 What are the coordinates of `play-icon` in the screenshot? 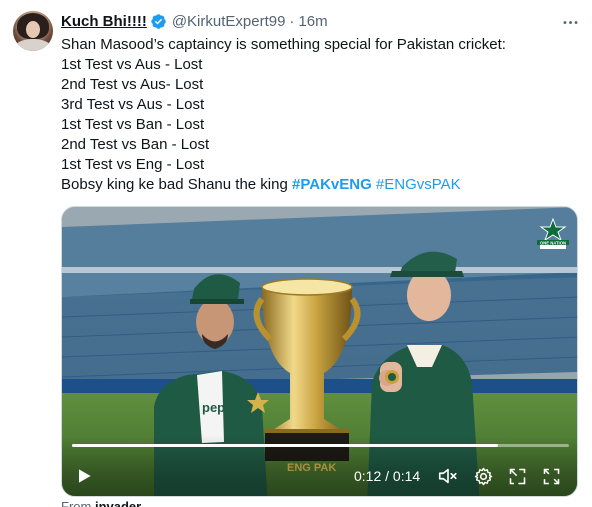 It's located at (84, 476).